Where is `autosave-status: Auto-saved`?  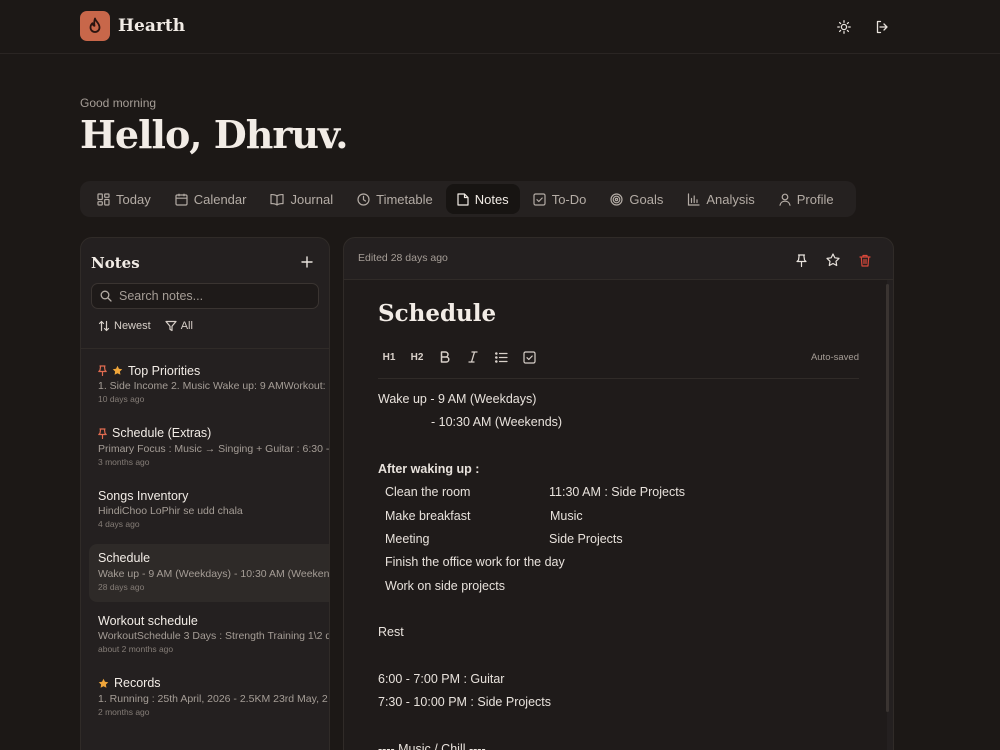 autosave-status: Auto-saved is located at coordinates (834, 357).